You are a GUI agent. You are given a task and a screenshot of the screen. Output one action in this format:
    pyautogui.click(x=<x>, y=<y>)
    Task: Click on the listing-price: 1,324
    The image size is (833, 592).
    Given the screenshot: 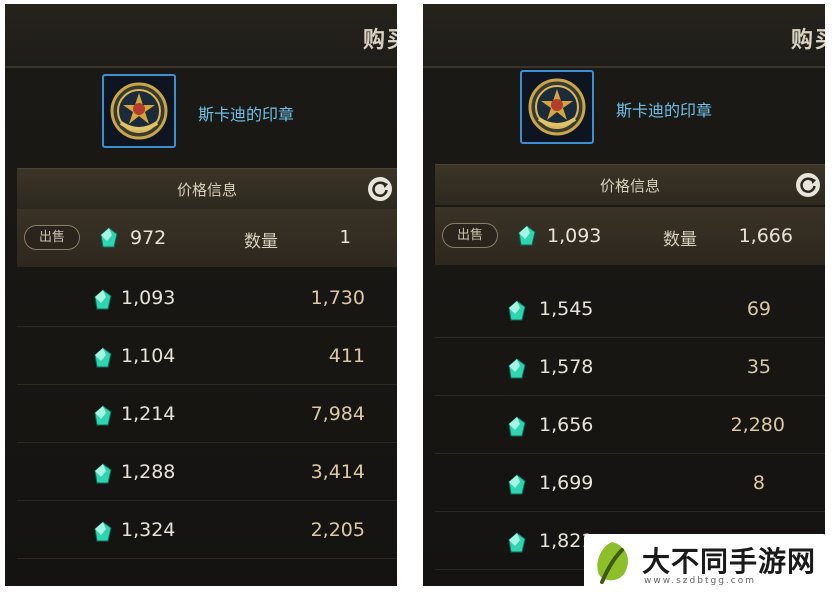 What is the action you would take?
    pyautogui.click(x=148, y=530)
    